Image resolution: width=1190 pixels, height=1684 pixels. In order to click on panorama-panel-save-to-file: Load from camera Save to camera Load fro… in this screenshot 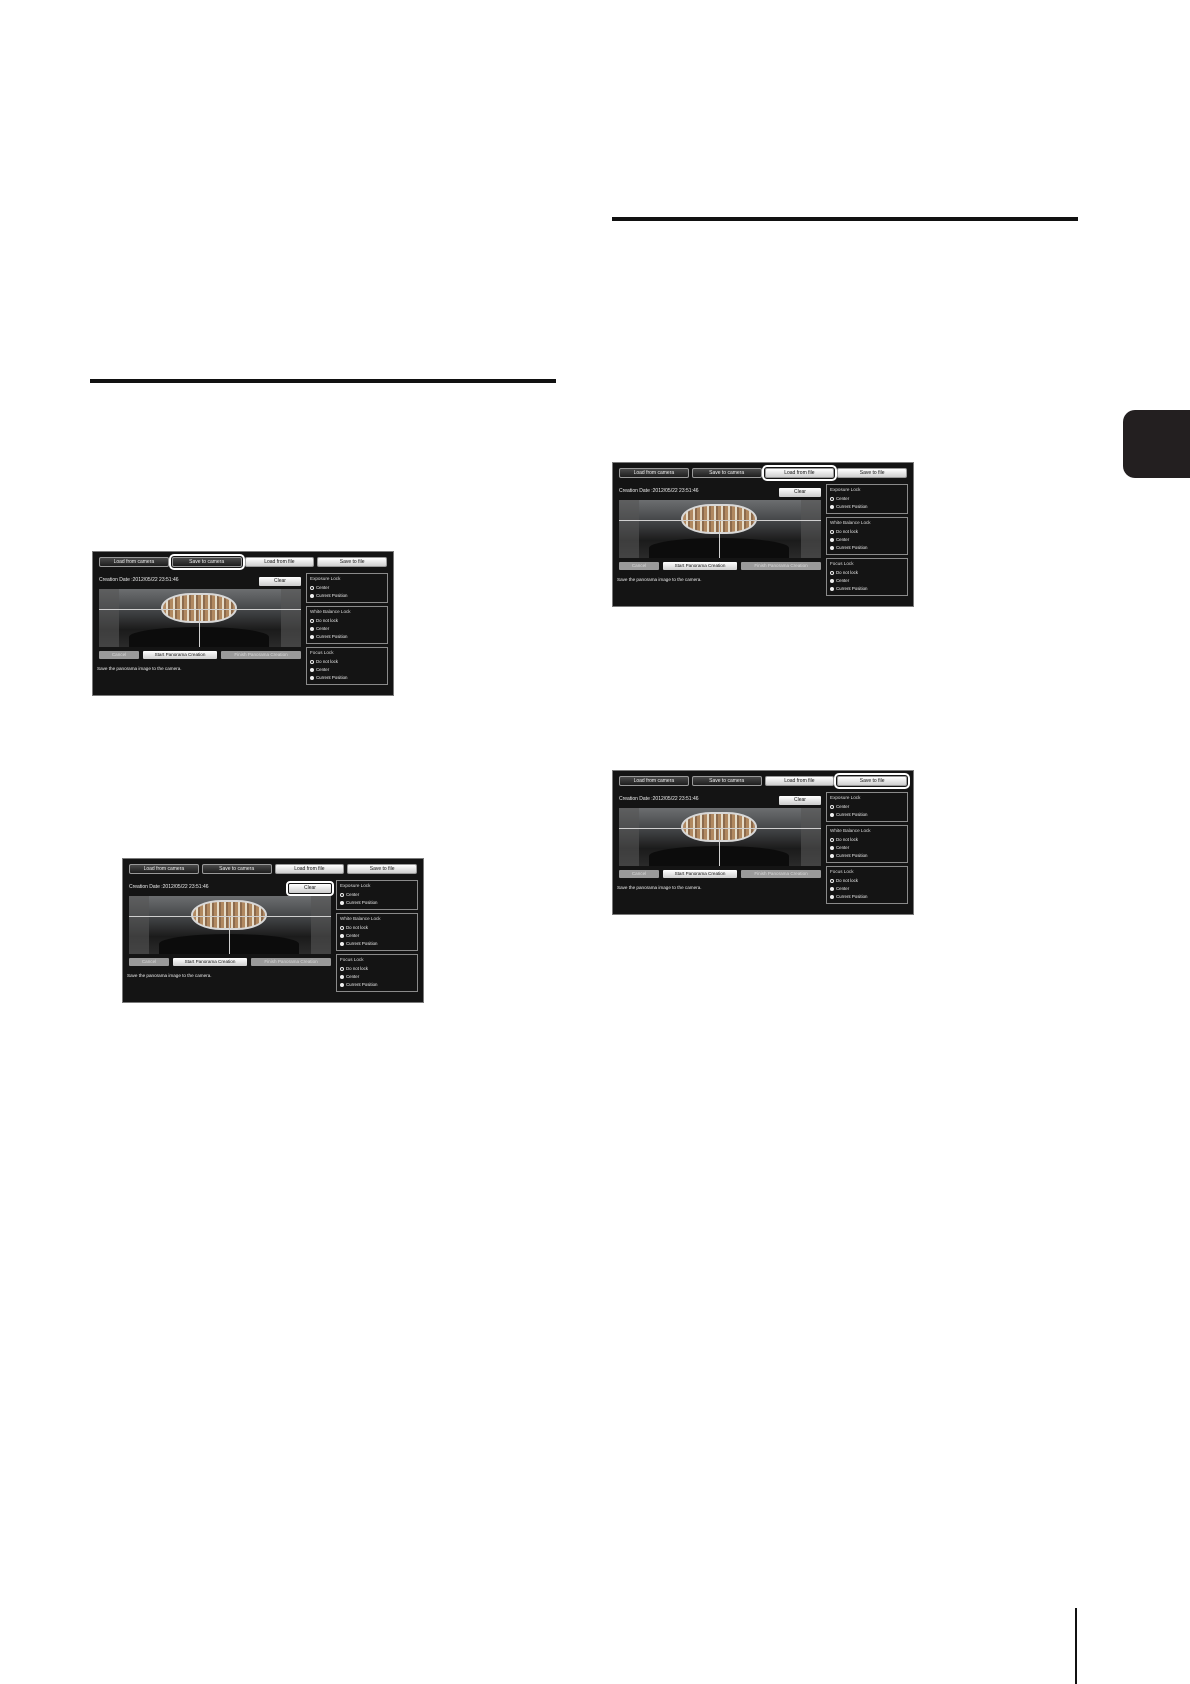, I will do `click(763, 842)`.